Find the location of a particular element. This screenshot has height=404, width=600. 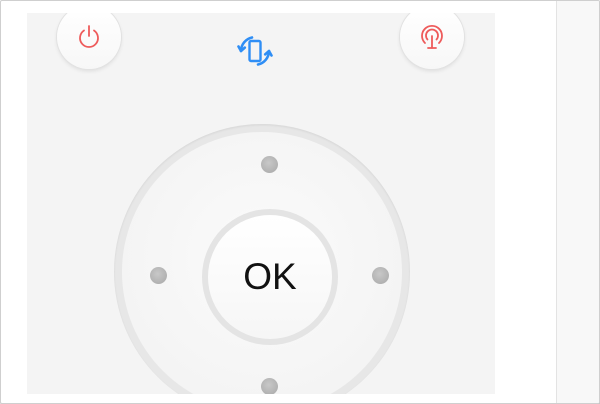

dpad-left-button is located at coordinates (158, 275).